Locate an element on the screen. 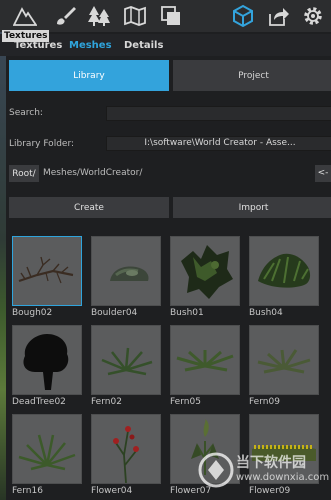  create-button: Create is located at coordinates (89, 207).